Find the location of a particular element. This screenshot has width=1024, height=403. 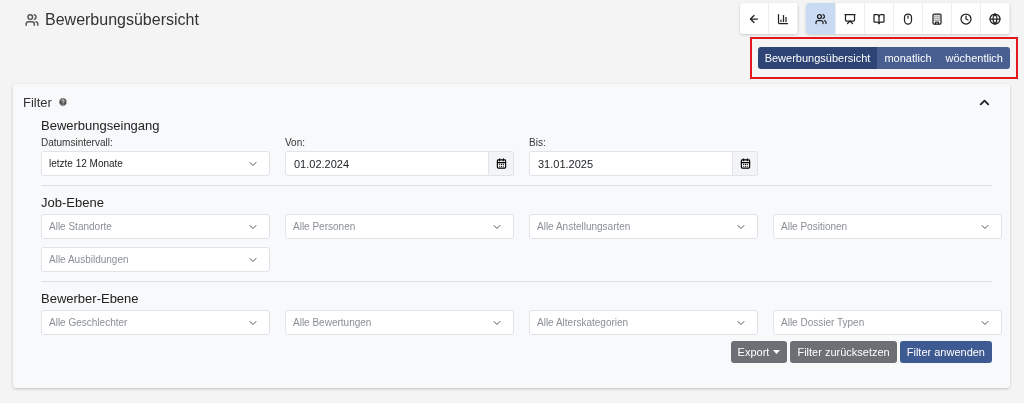

help-icon is located at coordinates (62, 102).